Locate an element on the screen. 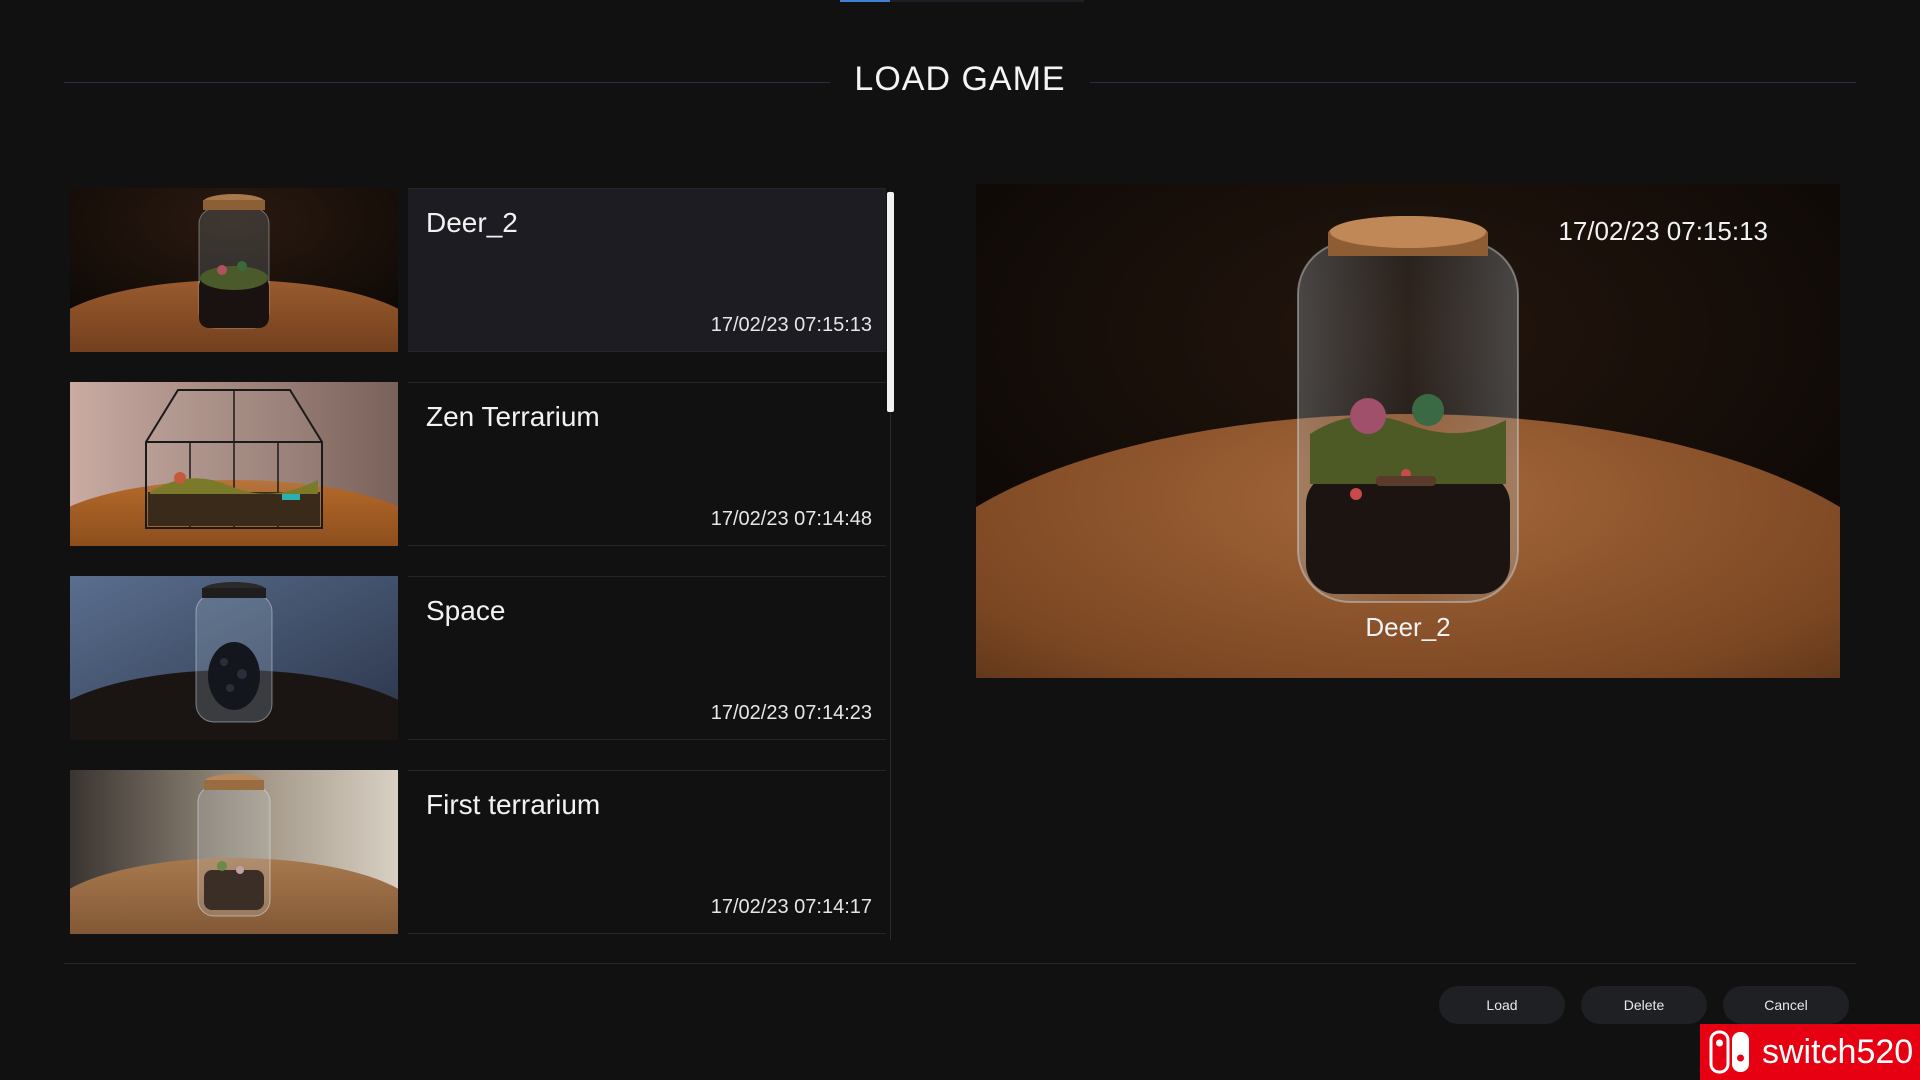 This screenshot has height=1080, width=1920. save-slot-info: Zen Terrarium 17/02/23 07:14:48 is located at coordinates (647, 464).